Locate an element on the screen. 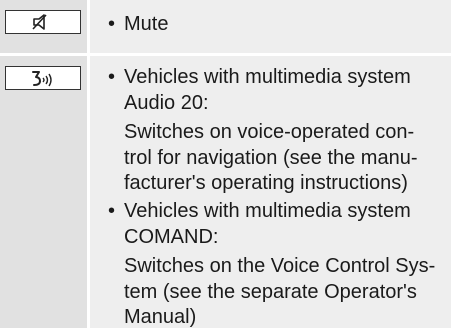 This screenshot has width=451, height=331. description-line: tem (see the separate Operator's is located at coordinates (270, 291).